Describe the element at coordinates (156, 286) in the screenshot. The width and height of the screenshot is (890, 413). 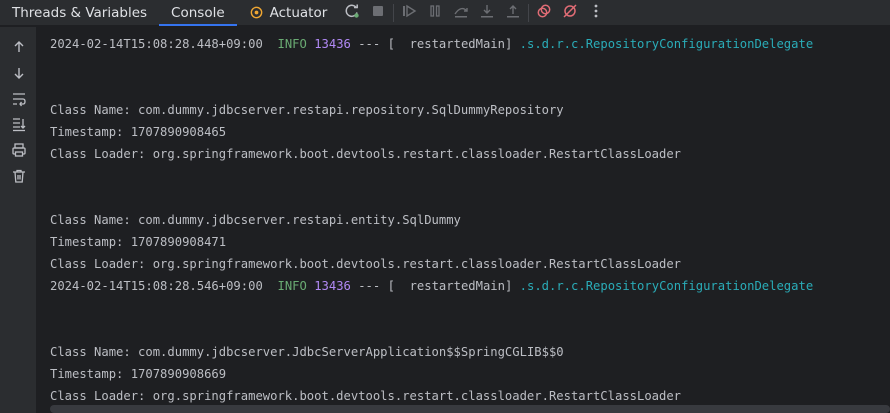
I see `log-timestamp: 2024-02-14T15:08:28.546+09:00` at that location.